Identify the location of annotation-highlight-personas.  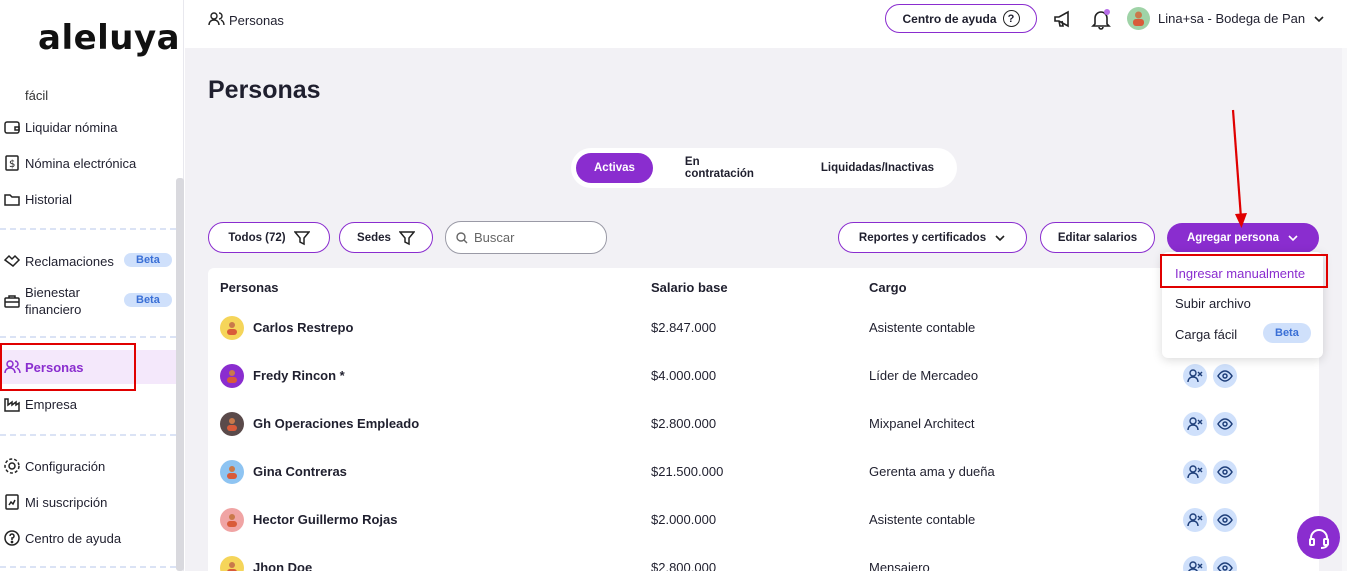
(68, 367).